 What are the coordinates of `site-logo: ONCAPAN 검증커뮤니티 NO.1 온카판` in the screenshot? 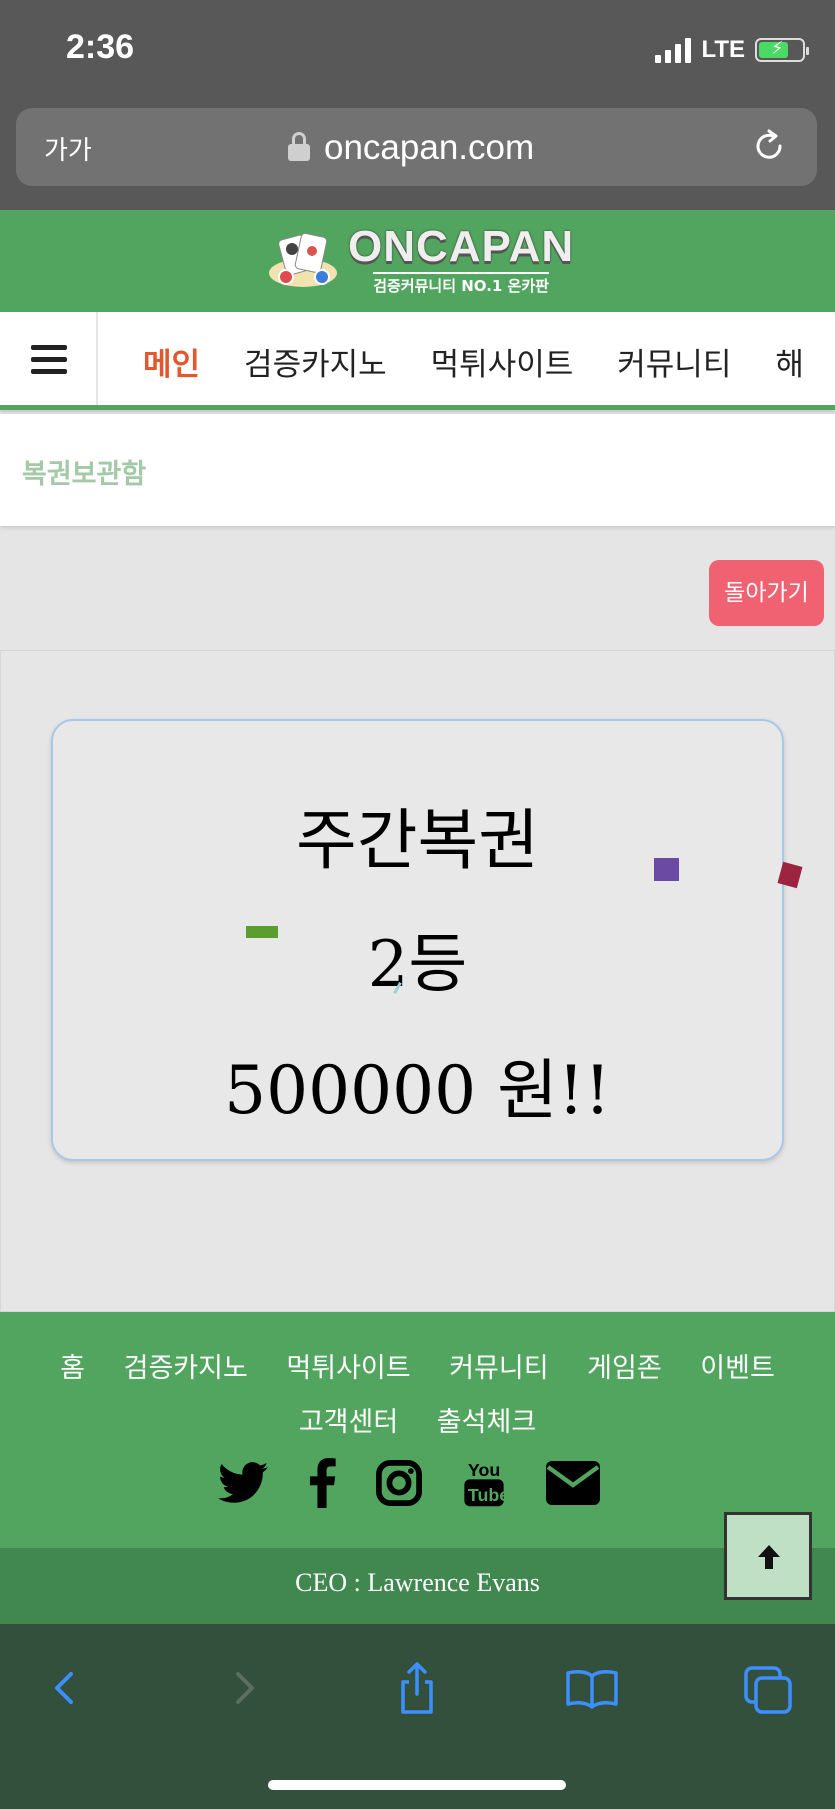 It's located at (421, 260).